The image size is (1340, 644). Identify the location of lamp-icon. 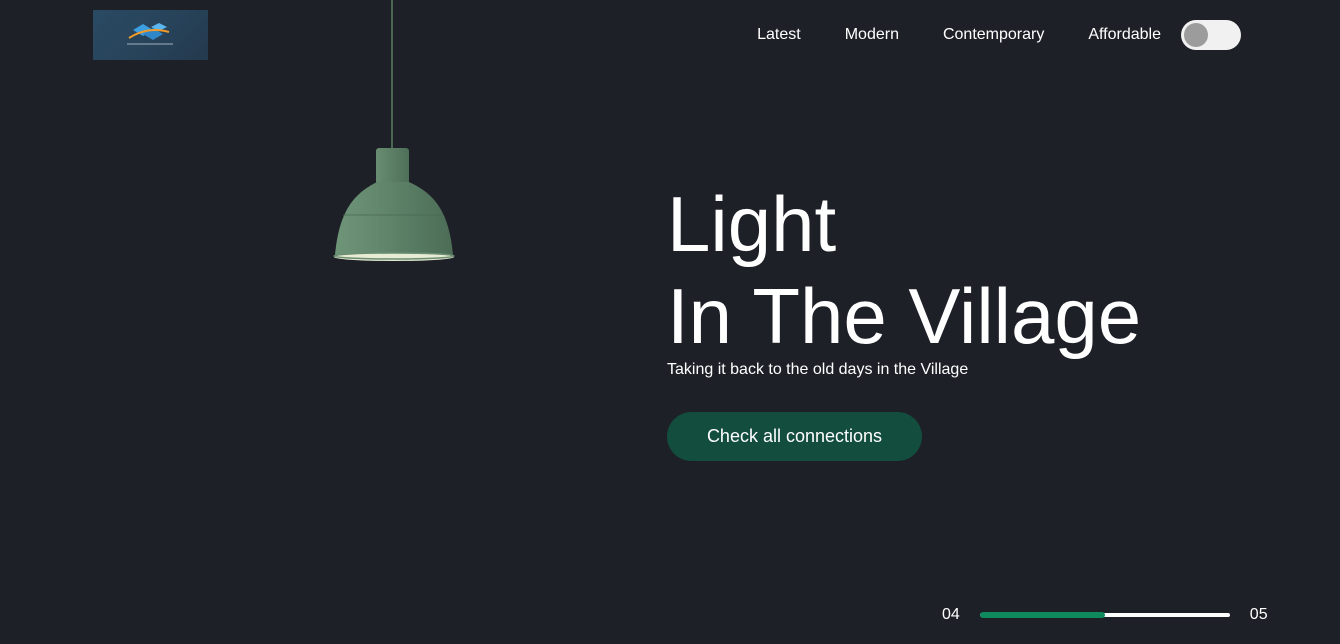
(394, 130).